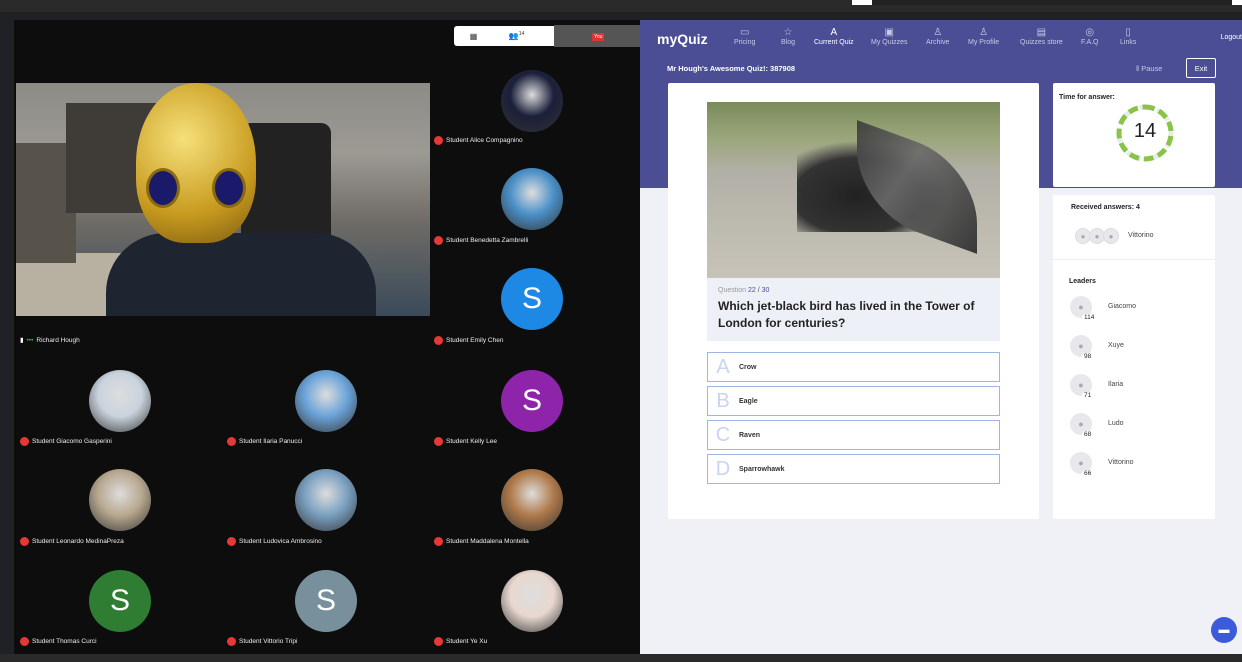  What do you see at coordinates (229, 188) in the screenshot?
I see `helmet-eye` at bounding box center [229, 188].